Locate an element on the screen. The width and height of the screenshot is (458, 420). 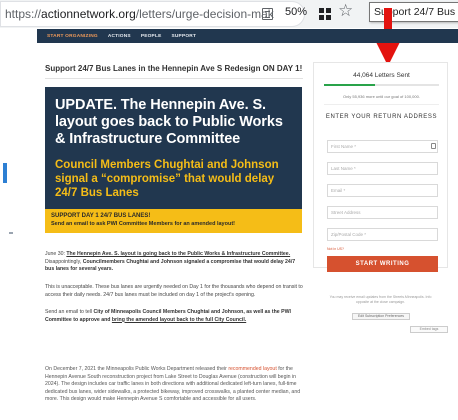
zoom-indicator: 50% is located at coordinates (296, 12).